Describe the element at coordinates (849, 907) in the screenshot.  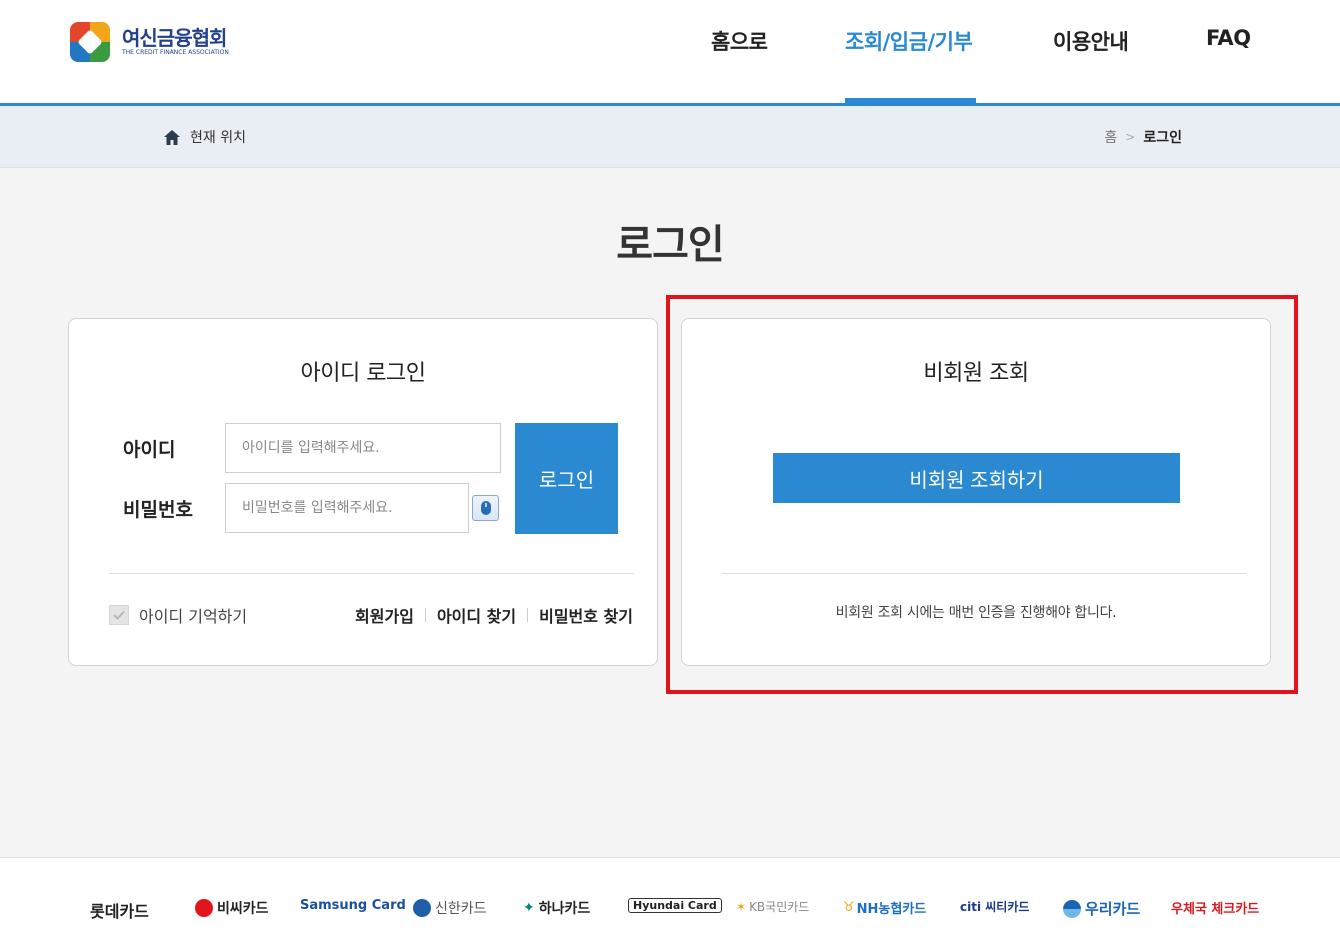
I see `nh-card-icon: ♉` at that location.